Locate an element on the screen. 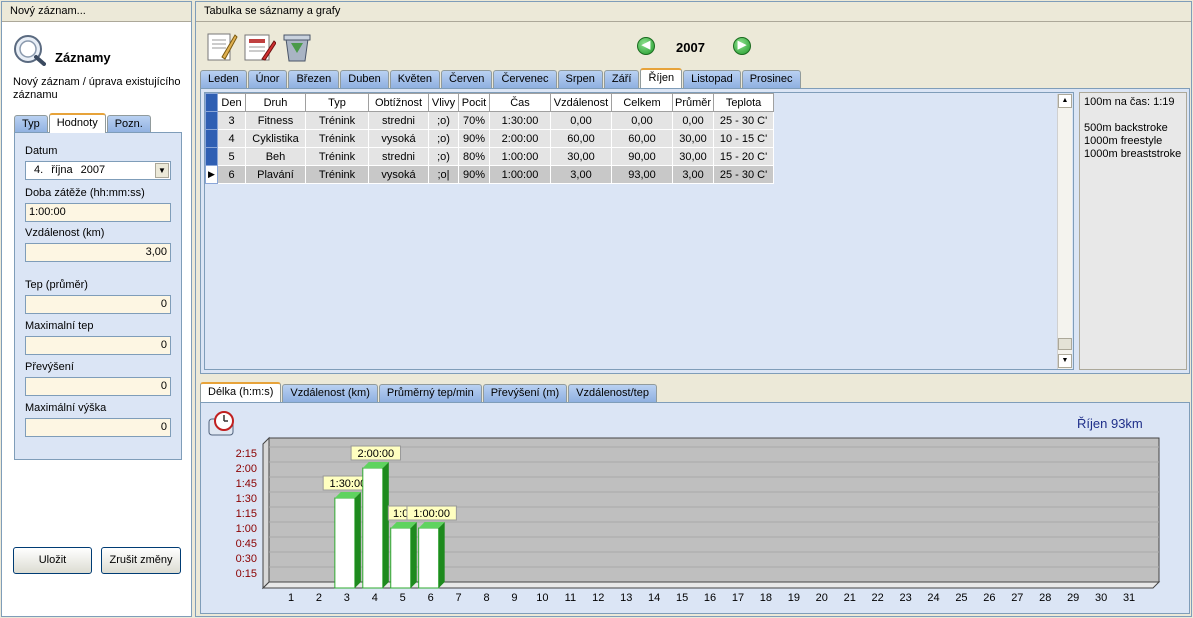 This screenshot has width=1193, height=618. column-header: Průměr is located at coordinates (693, 102).